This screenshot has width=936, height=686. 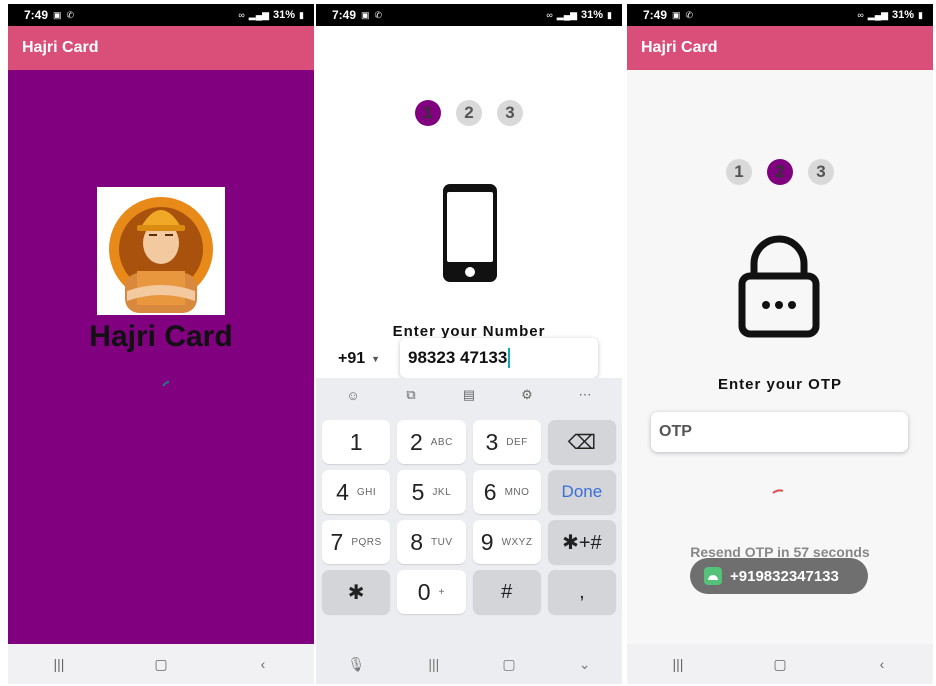 What do you see at coordinates (469, 664) in the screenshot?
I see `keyboard-nav-bar: 🎙 ||| ▢ ⌄` at bounding box center [469, 664].